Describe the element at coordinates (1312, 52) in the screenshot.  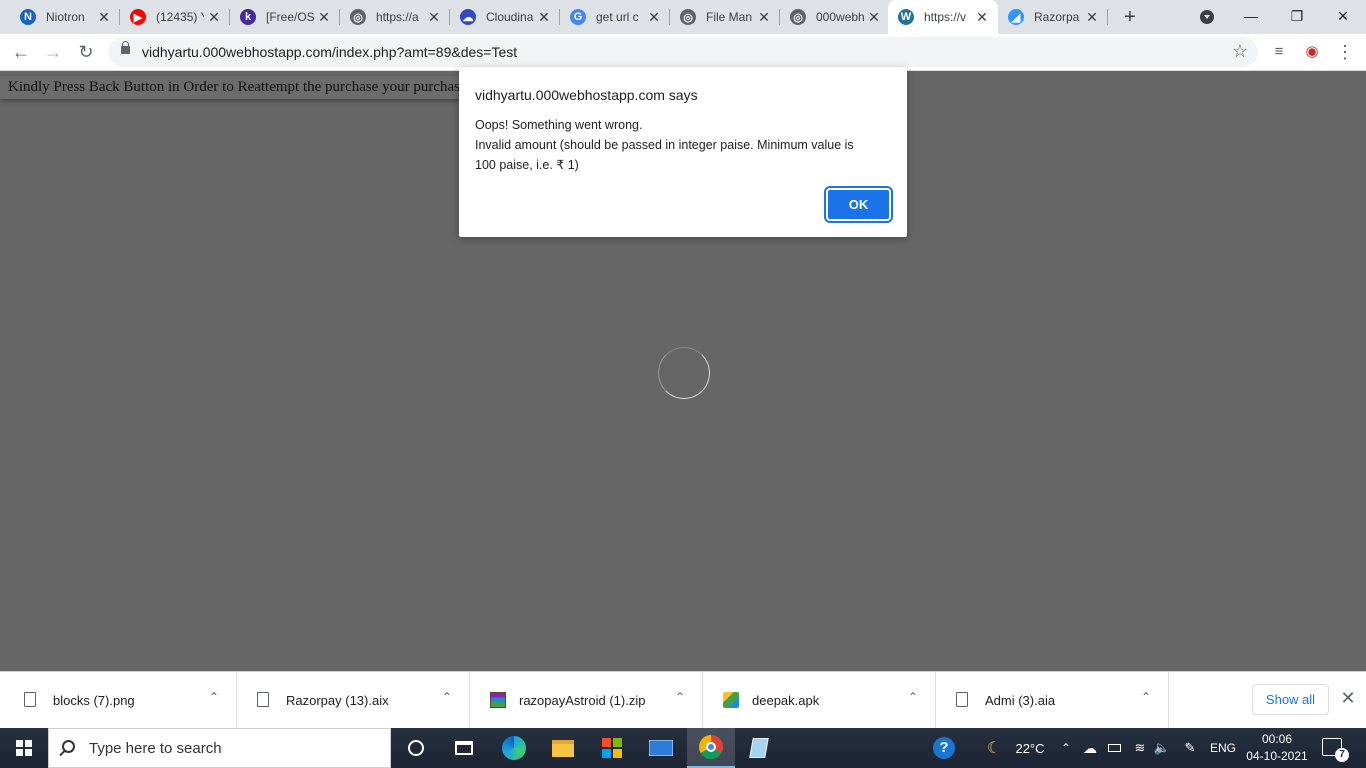
I see `extension-icon: ◉` at that location.